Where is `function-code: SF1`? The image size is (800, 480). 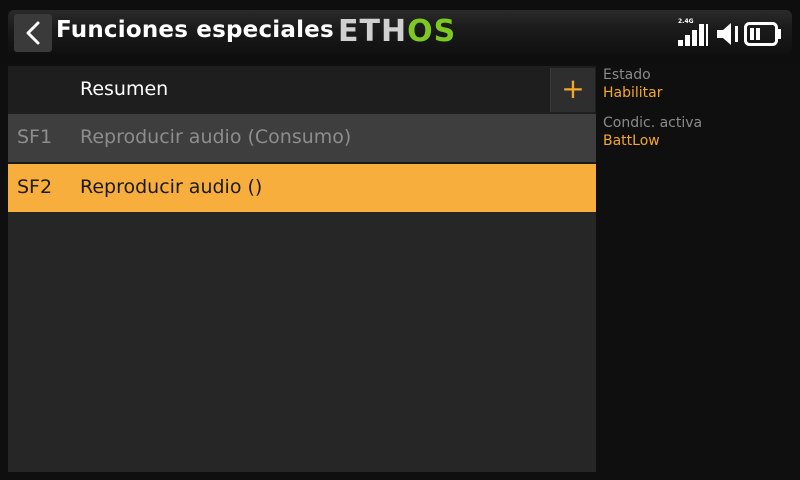
function-code: SF1 is located at coordinates (35, 137).